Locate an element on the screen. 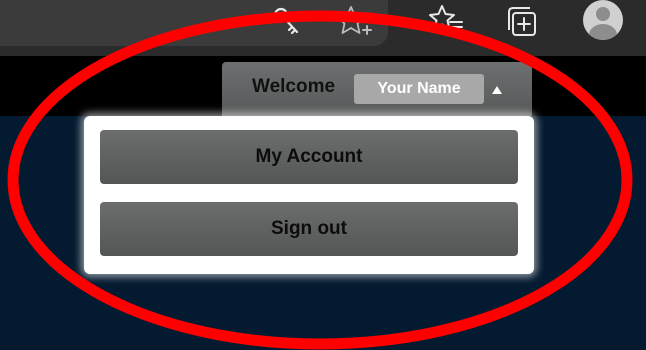 This screenshot has height=350, width=646. profile-avatar-icon is located at coordinates (603, 20).